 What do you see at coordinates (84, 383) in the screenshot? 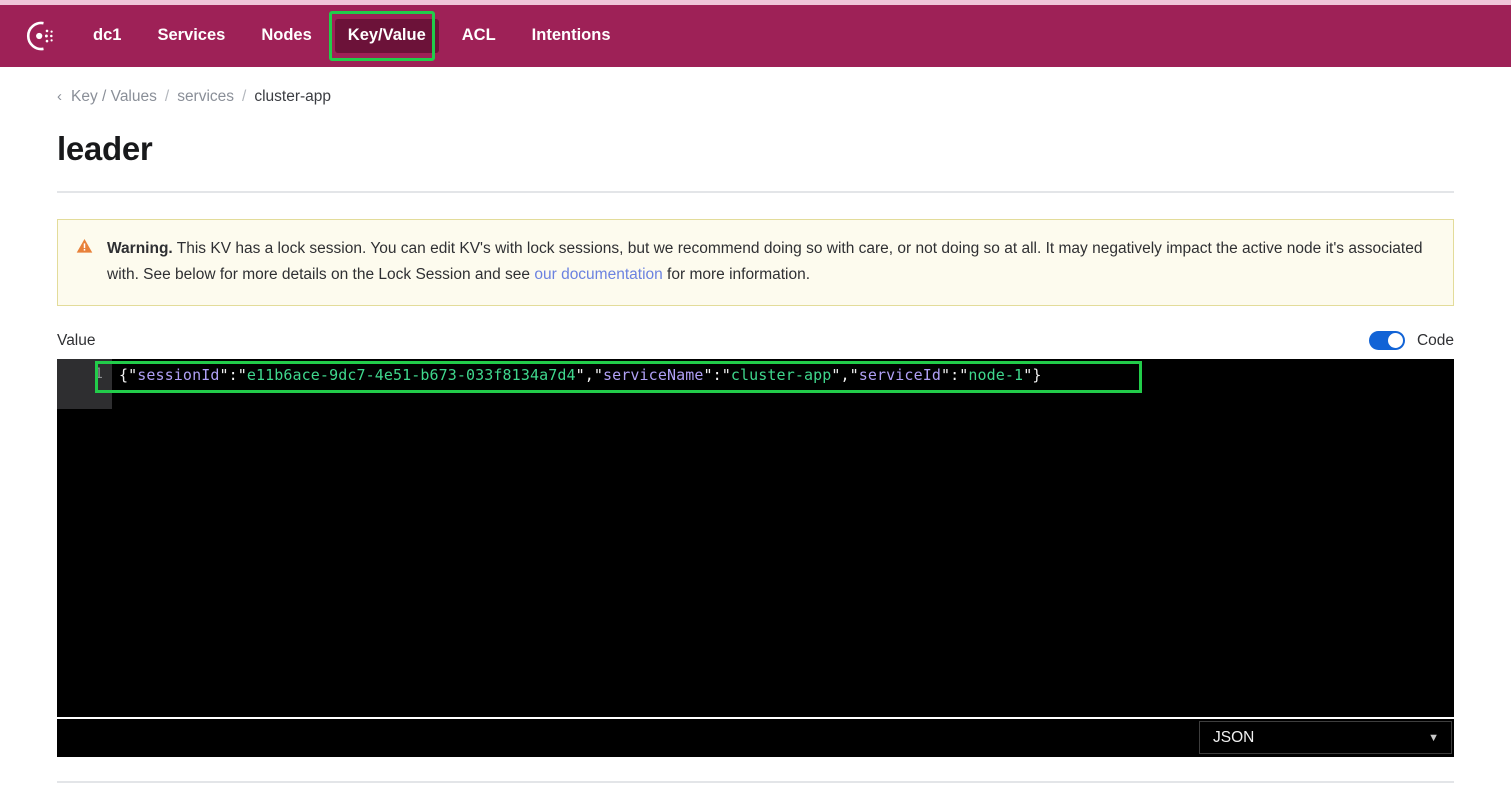
I see `editor-line-number-gutter: 1` at bounding box center [84, 383].